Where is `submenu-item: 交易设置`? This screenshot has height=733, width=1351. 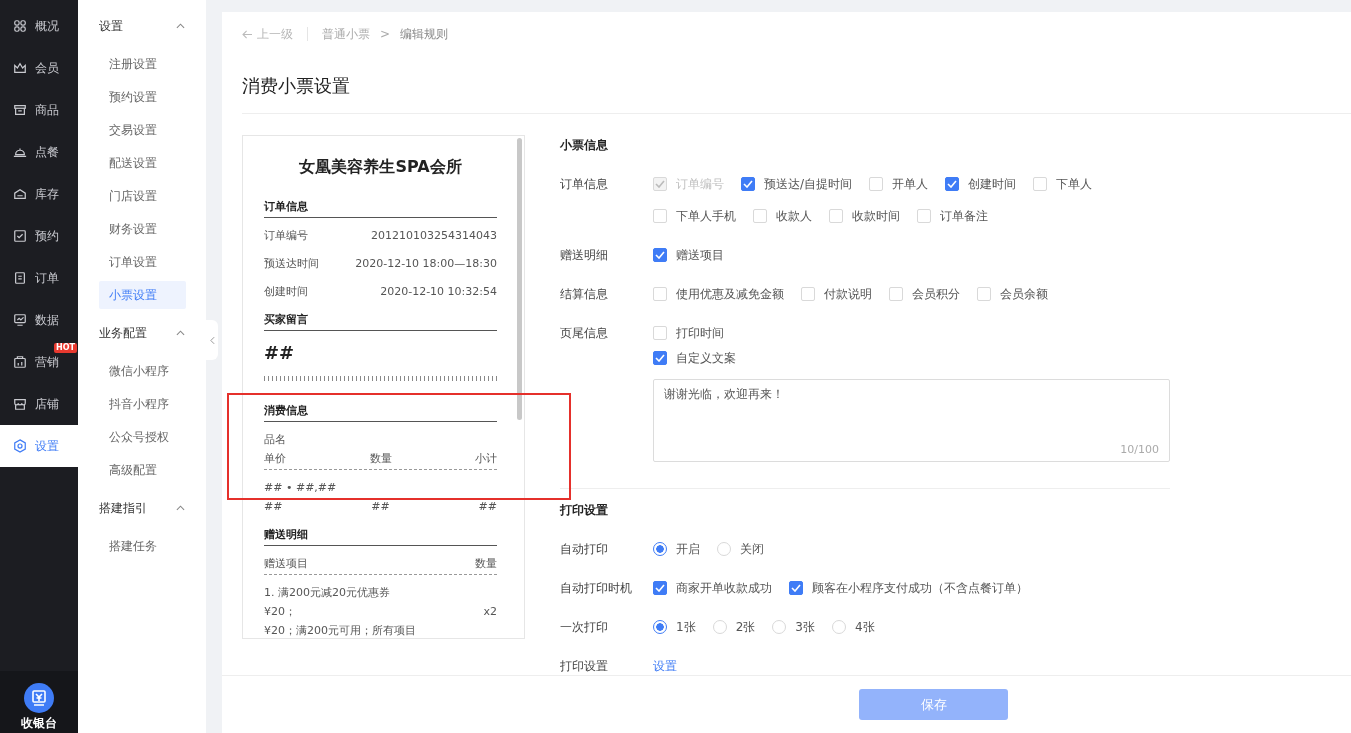 submenu-item: 交易设置 is located at coordinates (142, 130).